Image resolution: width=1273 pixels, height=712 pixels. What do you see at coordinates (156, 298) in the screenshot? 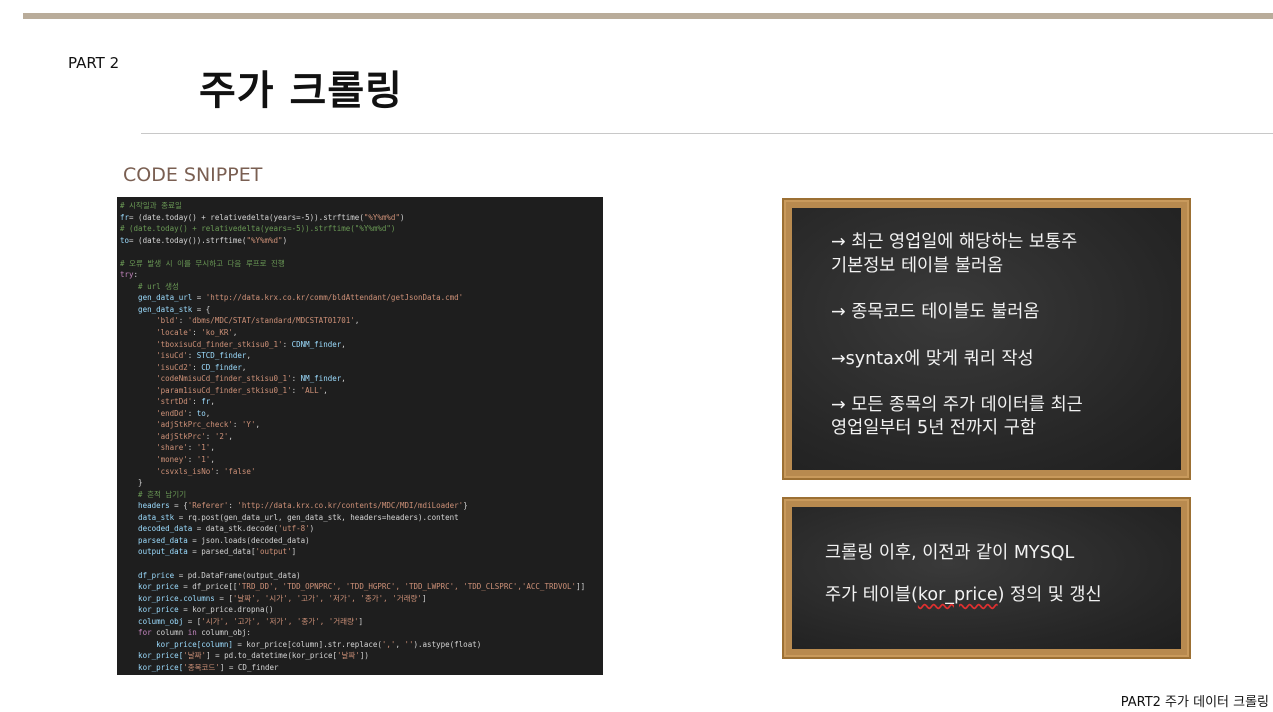
I see `code-token: gen_data_url` at bounding box center [156, 298].